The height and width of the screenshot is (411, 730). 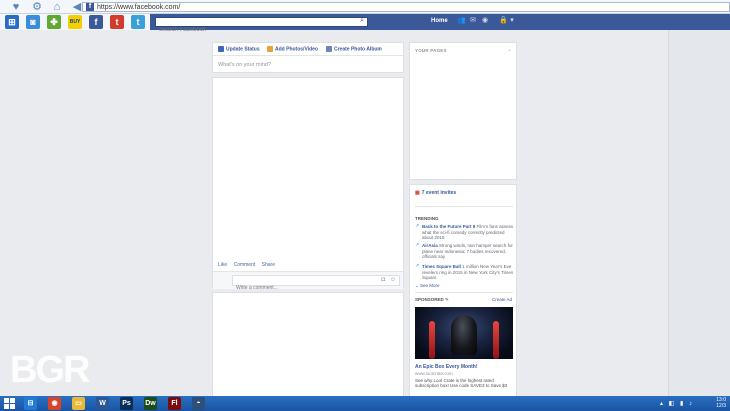 What do you see at coordinates (245, 265) in the screenshot?
I see `comment-button: Comment` at bounding box center [245, 265].